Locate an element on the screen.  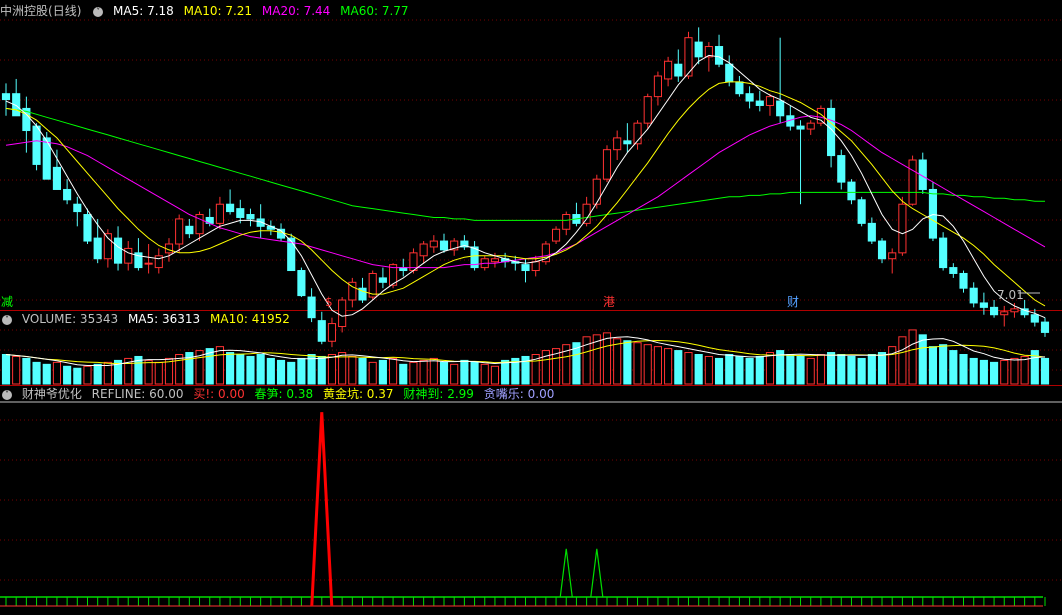
volume-ma10-label: MA10: 41952 is located at coordinates (250, 319).